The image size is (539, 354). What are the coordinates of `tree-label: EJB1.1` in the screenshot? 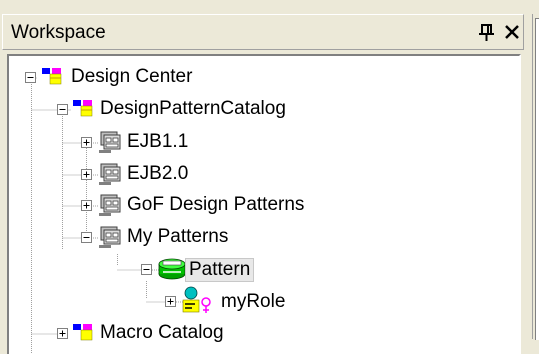 It's located at (158, 141).